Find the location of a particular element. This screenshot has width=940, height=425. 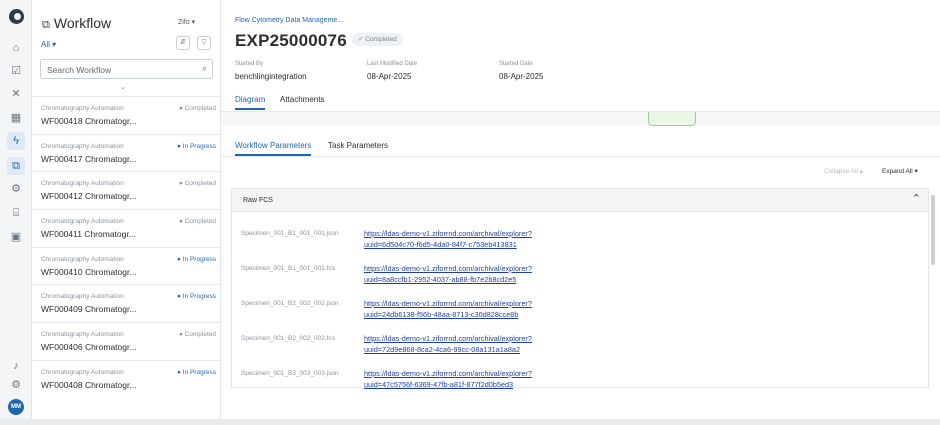

sort-button: ⇵ is located at coordinates (183, 43).